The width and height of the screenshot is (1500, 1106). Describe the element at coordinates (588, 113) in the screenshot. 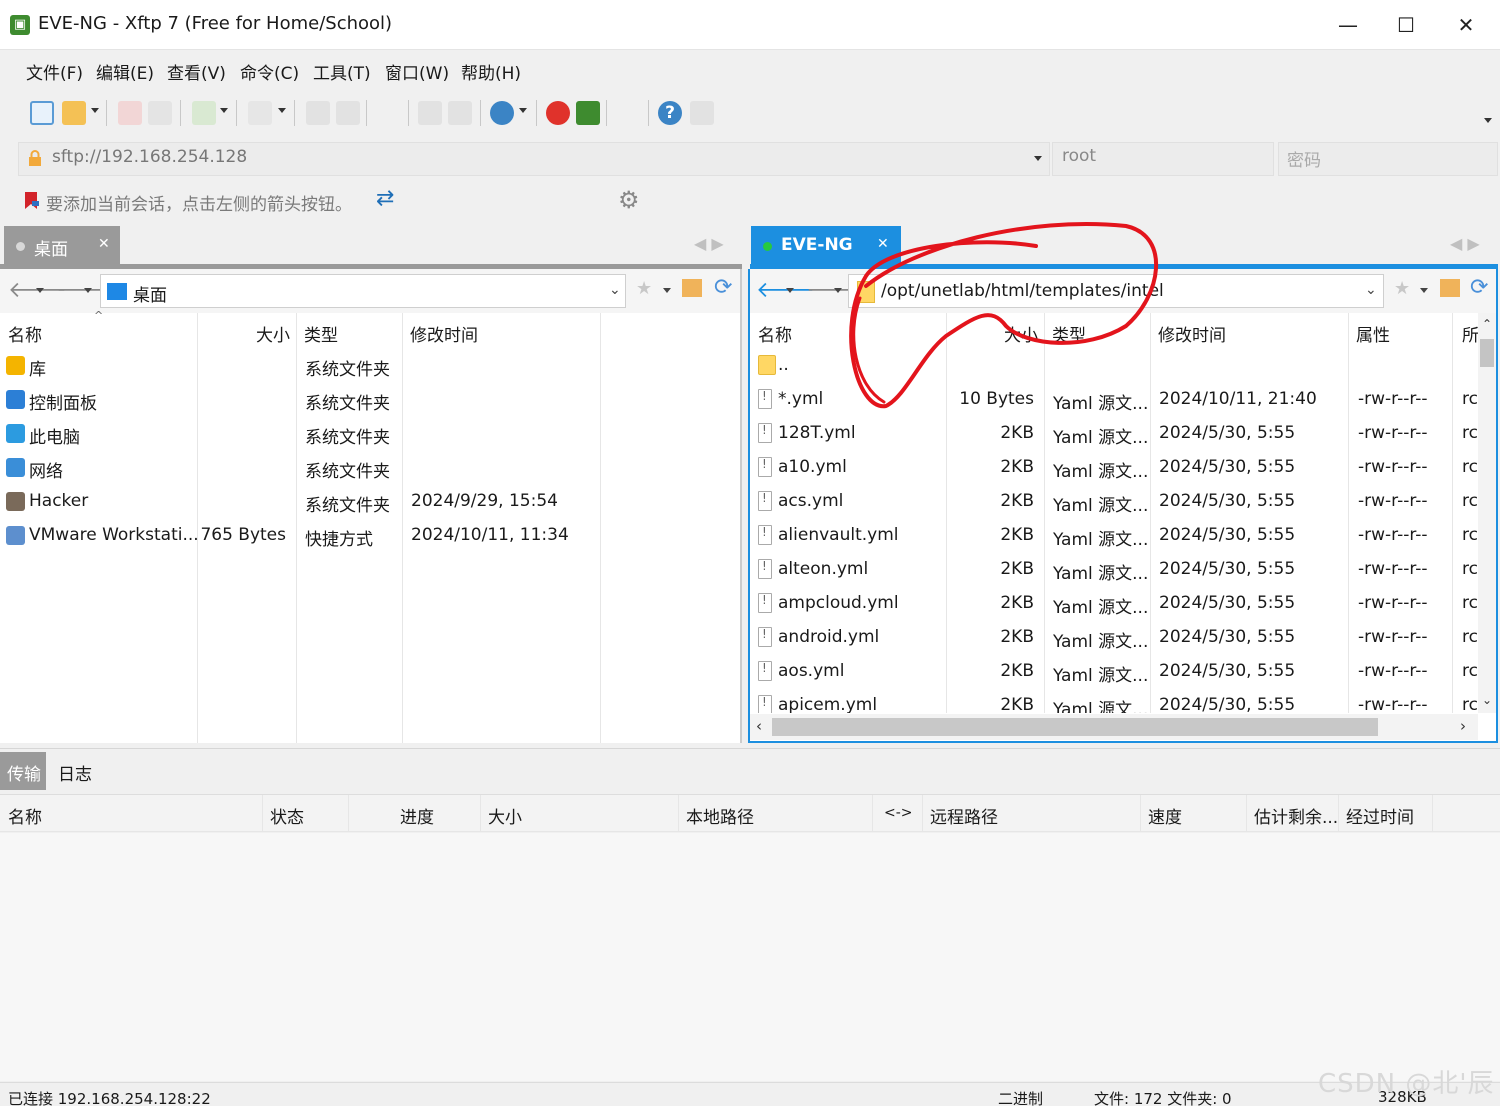

I see `xftp-icon` at that location.